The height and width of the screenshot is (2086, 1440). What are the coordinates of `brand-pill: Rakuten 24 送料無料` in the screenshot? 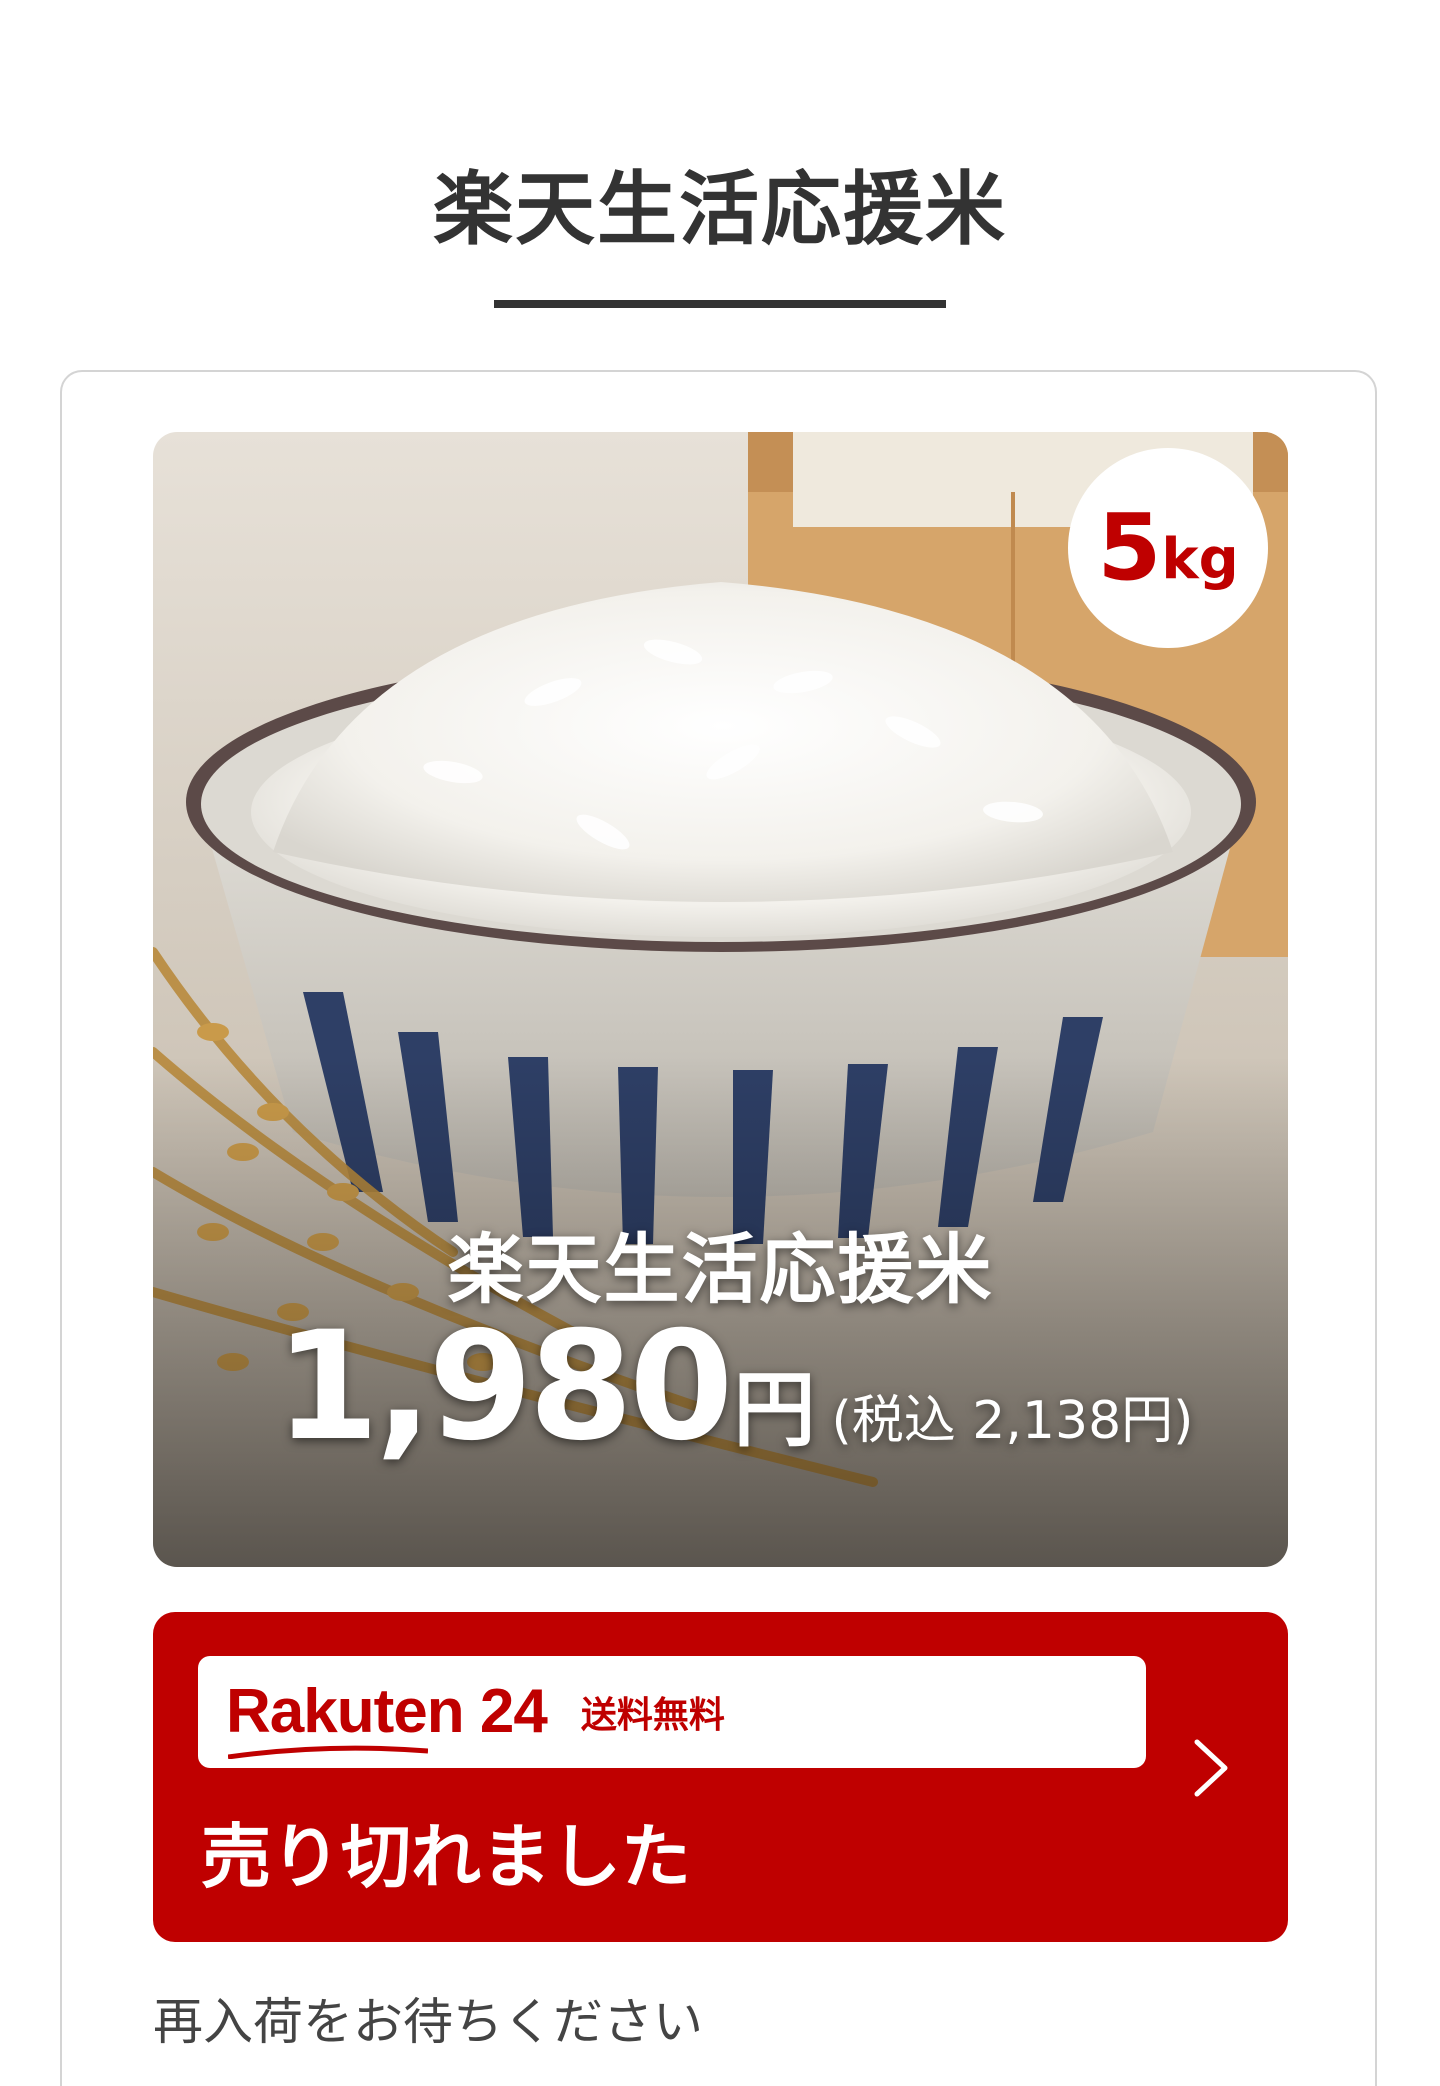 It's located at (672, 1712).